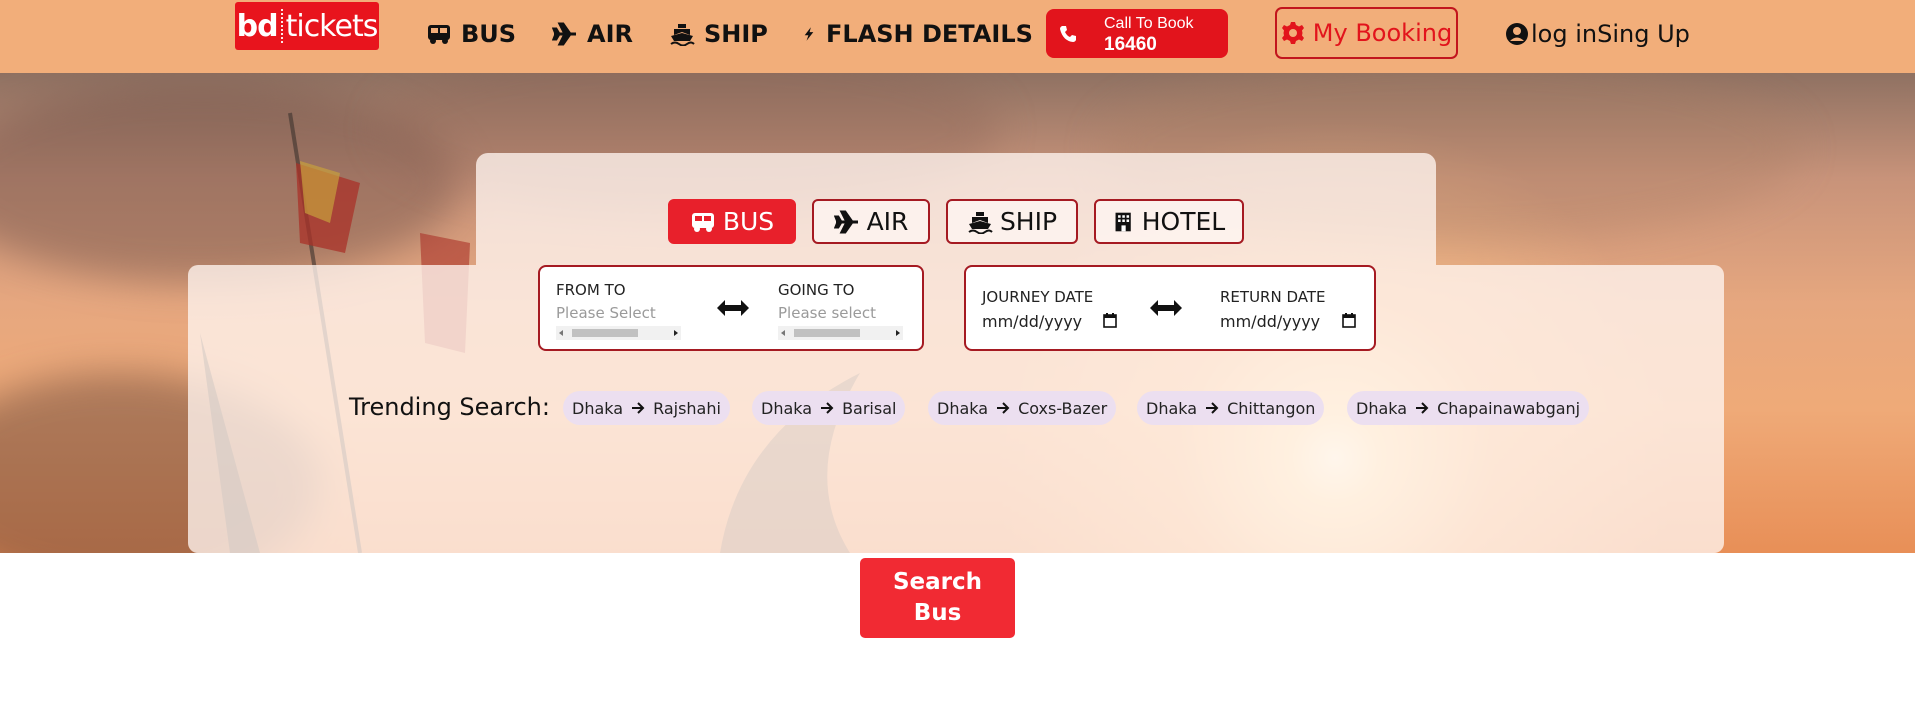 The width and height of the screenshot is (1915, 719). I want to click on trending-chip: Dhaka Chapainawabganj, so click(1468, 408).